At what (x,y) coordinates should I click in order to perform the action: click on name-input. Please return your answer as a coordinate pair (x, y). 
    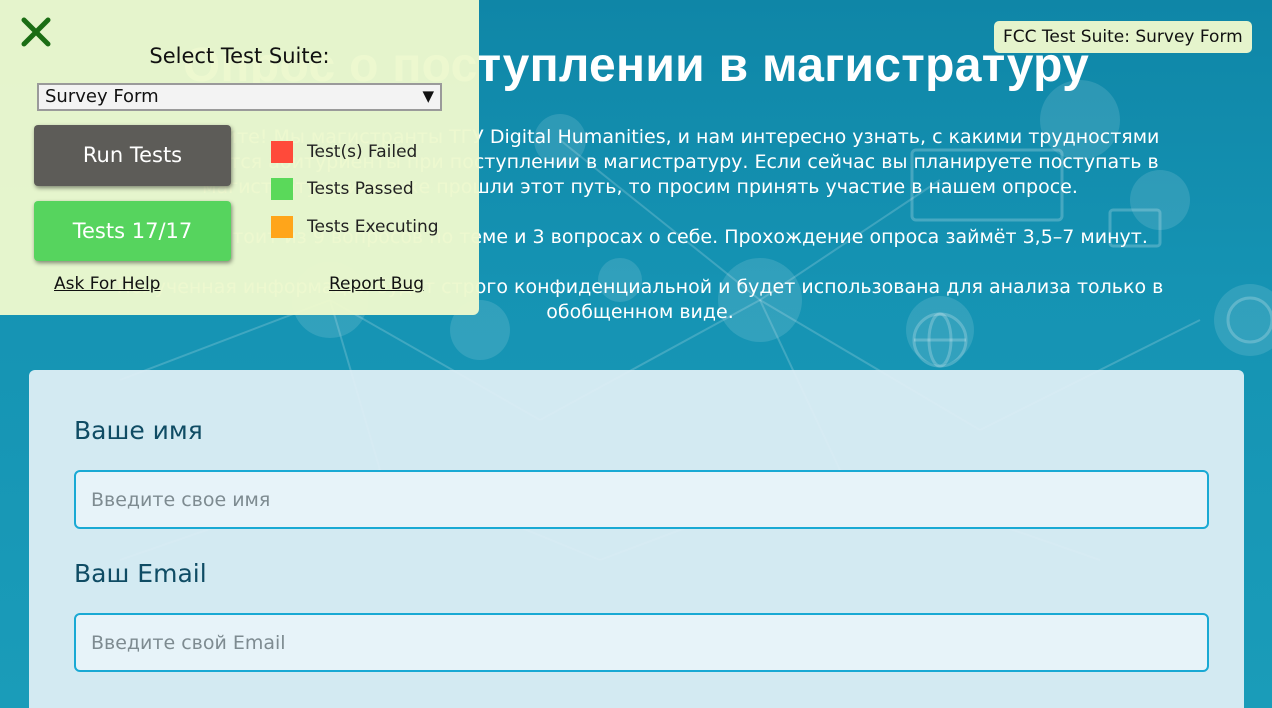
    Looking at the image, I should click on (641, 499).